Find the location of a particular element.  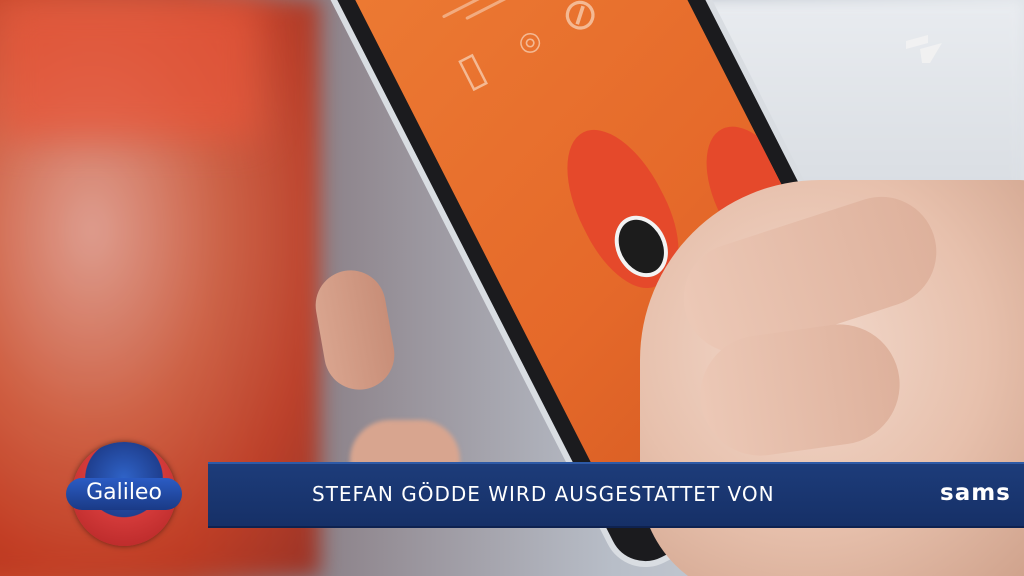

thumb is located at coordinates (355, 330).